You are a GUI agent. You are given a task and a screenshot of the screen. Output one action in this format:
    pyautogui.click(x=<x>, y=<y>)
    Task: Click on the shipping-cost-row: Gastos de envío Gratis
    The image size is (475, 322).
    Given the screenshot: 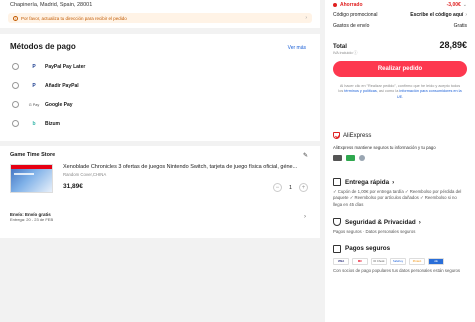 What is the action you would take?
    pyautogui.click(x=400, y=25)
    